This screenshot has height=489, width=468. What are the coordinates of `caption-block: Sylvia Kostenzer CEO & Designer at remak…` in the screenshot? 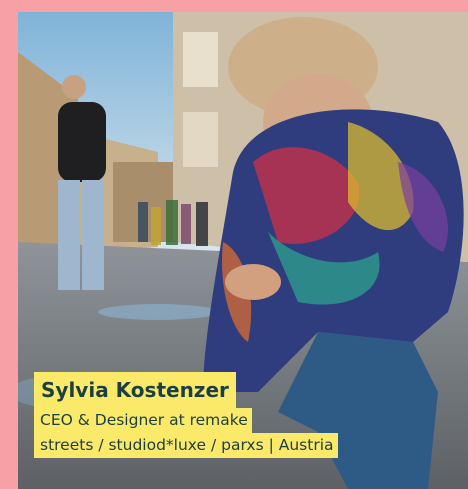 It's located at (186, 415).